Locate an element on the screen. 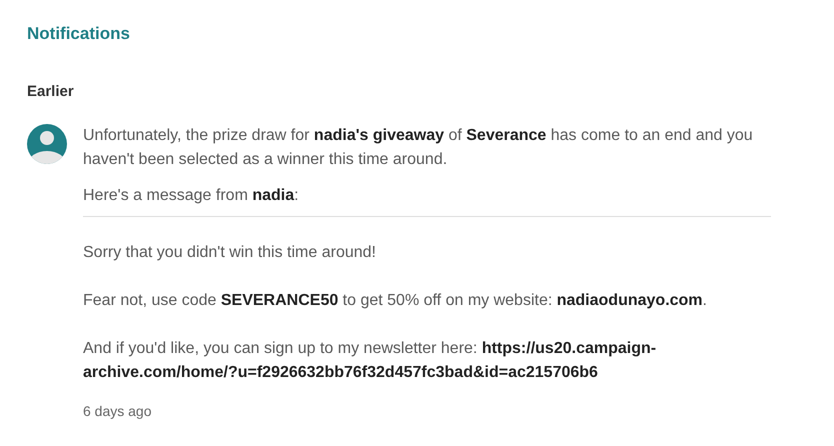 The height and width of the screenshot is (446, 834). message-intro: Here's a message from nadia: is located at coordinates (427, 200).